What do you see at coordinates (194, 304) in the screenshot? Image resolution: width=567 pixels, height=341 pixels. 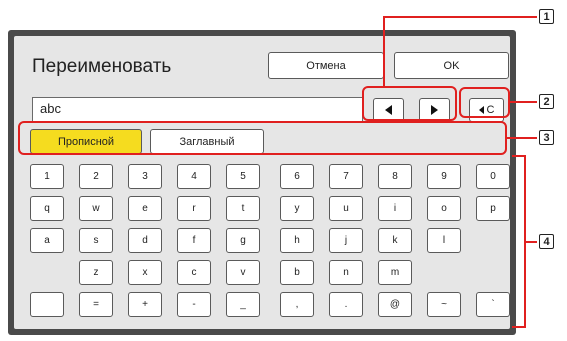 I see `key-sym-3: -` at bounding box center [194, 304].